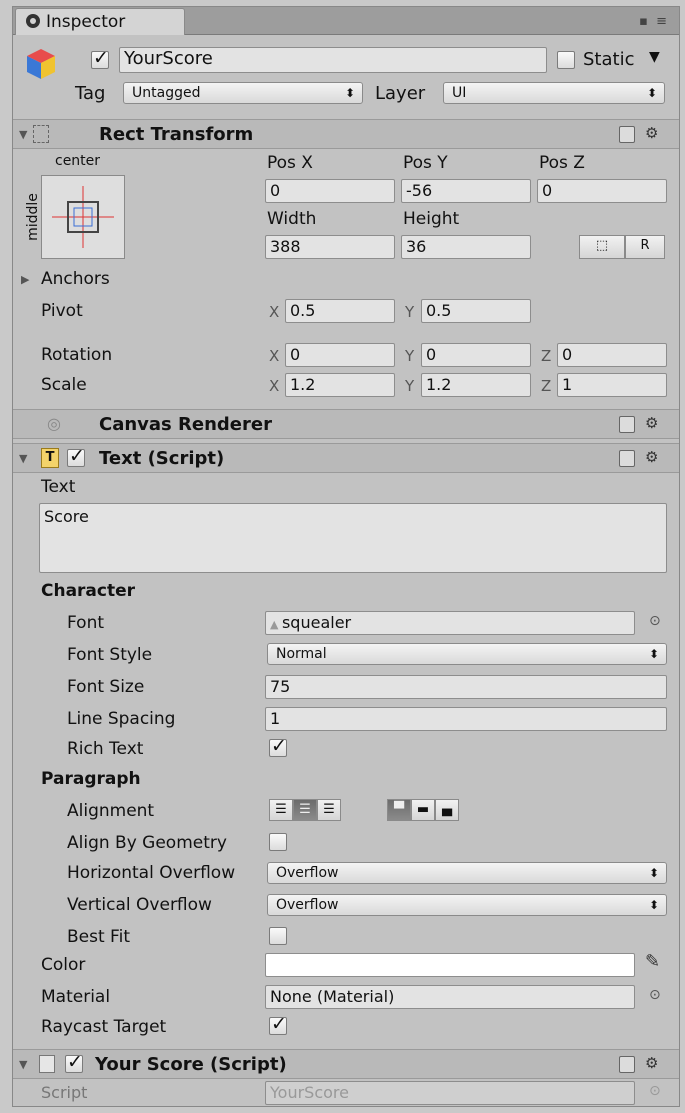 The height and width of the screenshot is (1113, 685). I want to click on line-spacing-field: 1, so click(466, 719).